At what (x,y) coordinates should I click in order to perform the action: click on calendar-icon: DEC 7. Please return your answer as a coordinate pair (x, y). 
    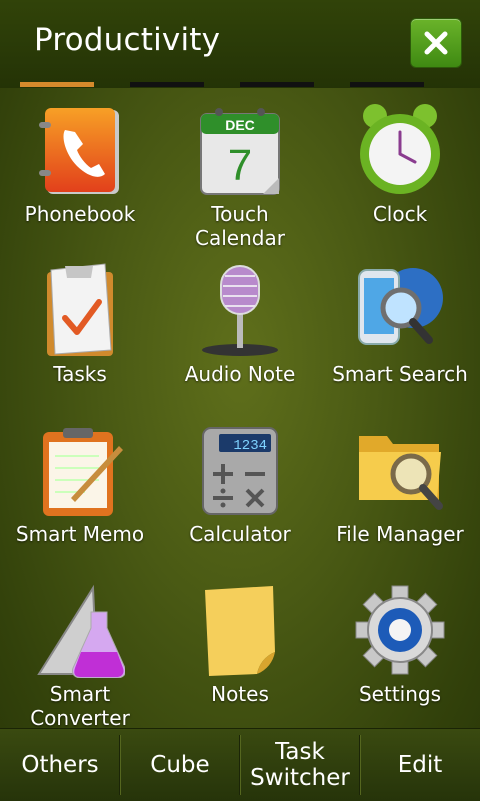
    Looking at the image, I should click on (240, 151).